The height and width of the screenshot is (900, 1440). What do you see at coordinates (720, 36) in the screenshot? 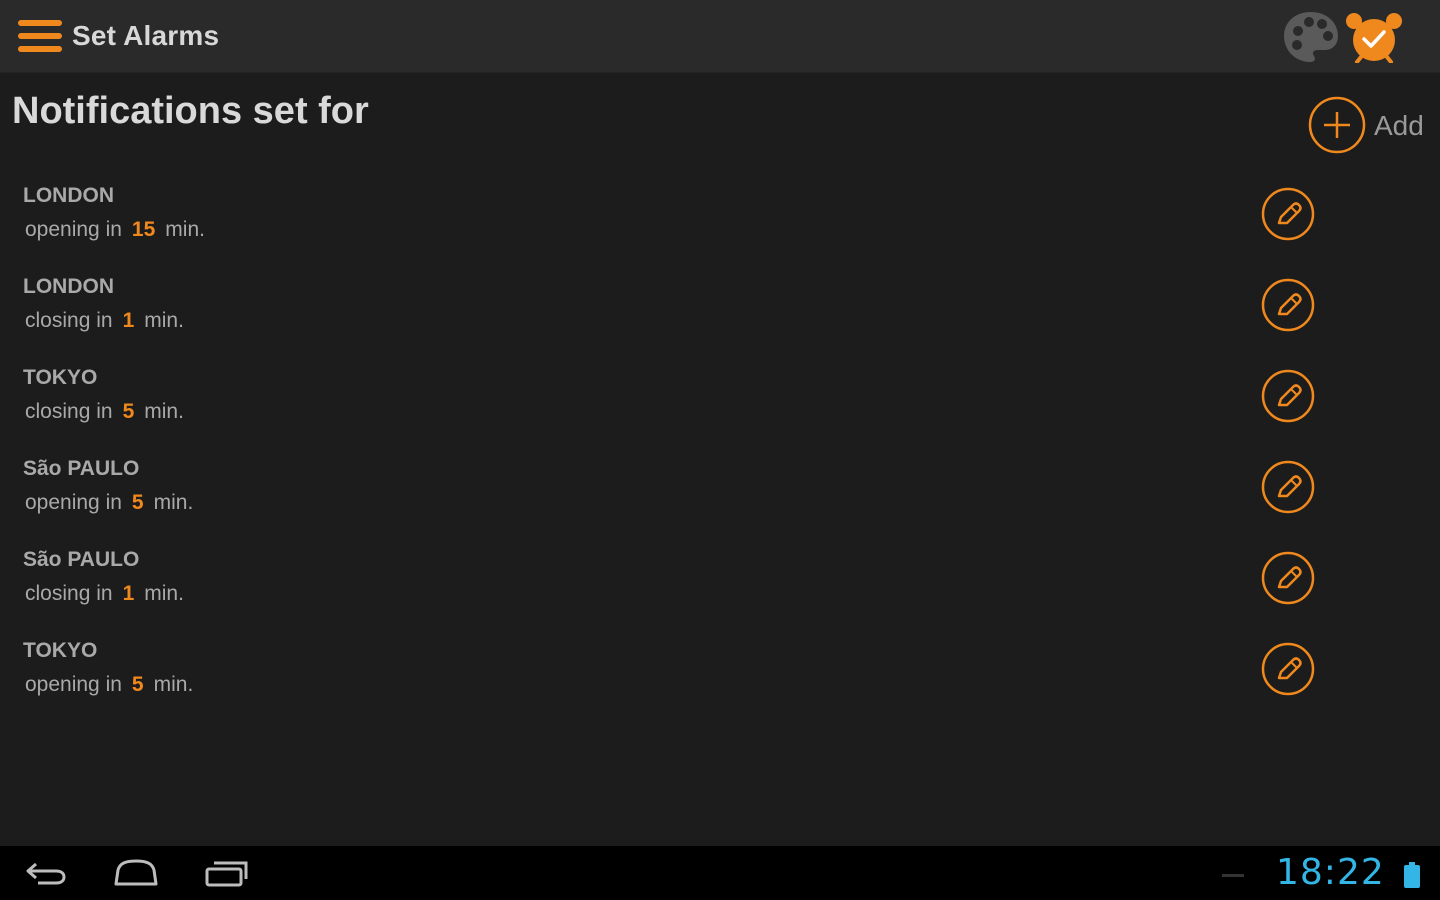
I see `action-bar: Set Alarms` at bounding box center [720, 36].